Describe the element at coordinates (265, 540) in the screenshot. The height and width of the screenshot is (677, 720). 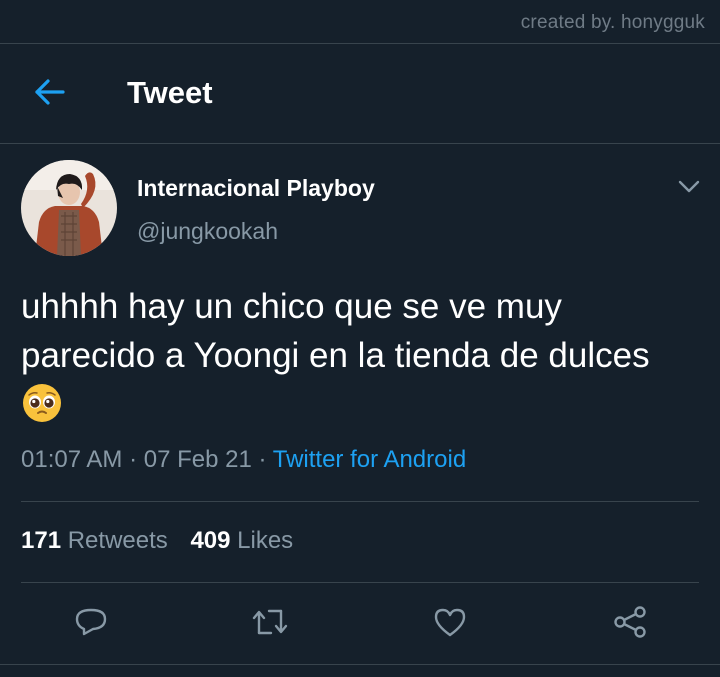
I see `likes-label: Likes` at that location.